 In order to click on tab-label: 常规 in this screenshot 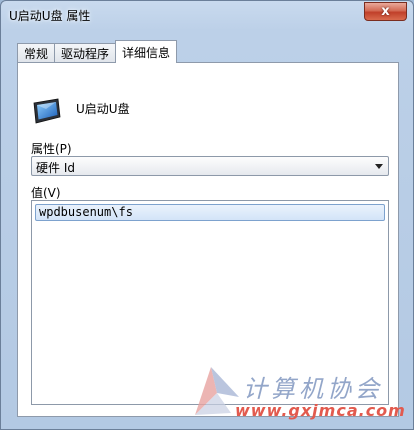, I will do `click(36, 54)`.